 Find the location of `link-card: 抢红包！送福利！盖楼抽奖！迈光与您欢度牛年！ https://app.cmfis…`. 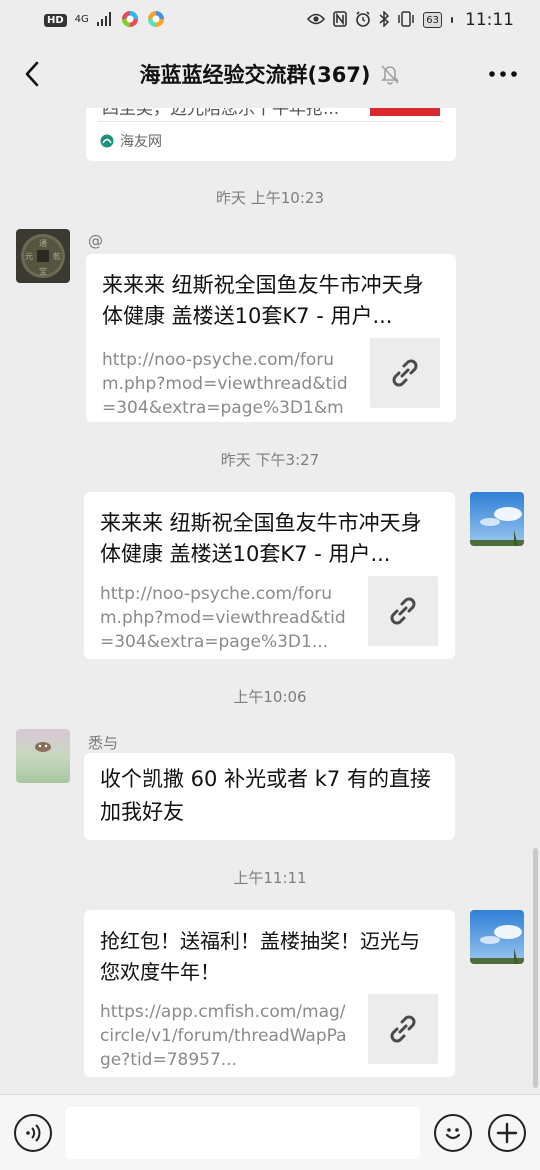

link-card: 抢红包！送福利！盖楼抽奖！迈光与您欢度牛年！ https://app.cmfis… is located at coordinates (269, 993).